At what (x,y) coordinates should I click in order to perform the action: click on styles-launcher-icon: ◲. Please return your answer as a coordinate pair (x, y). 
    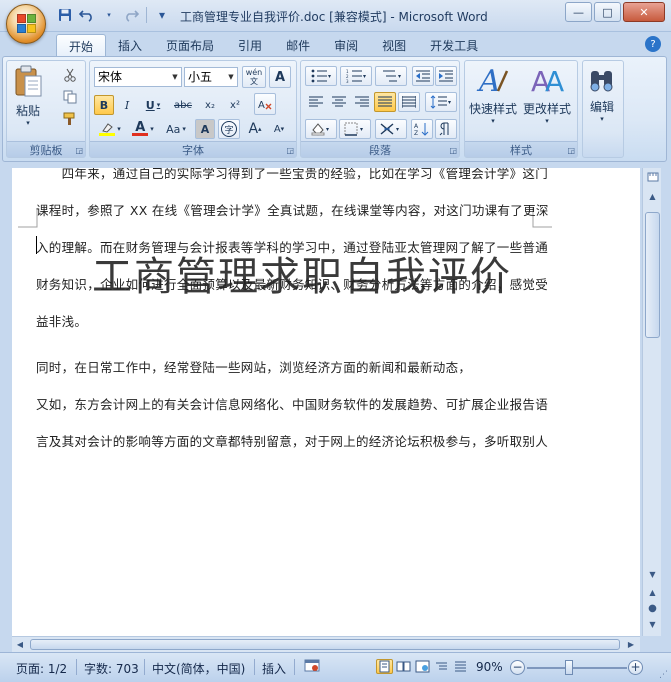
    Looking at the image, I should click on (571, 150).